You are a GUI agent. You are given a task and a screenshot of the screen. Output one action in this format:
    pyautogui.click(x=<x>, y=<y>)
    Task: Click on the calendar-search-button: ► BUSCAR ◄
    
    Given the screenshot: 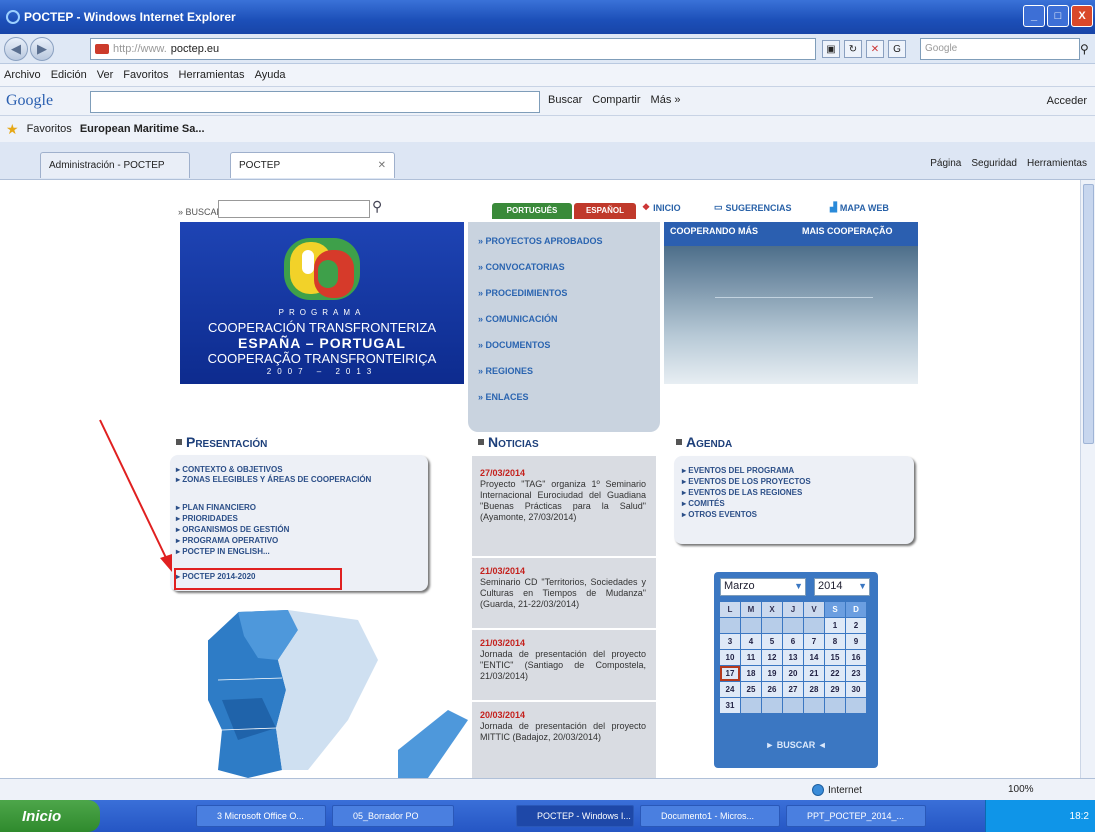 What is the action you would take?
    pyautogui.click(x=796, y=745)
    